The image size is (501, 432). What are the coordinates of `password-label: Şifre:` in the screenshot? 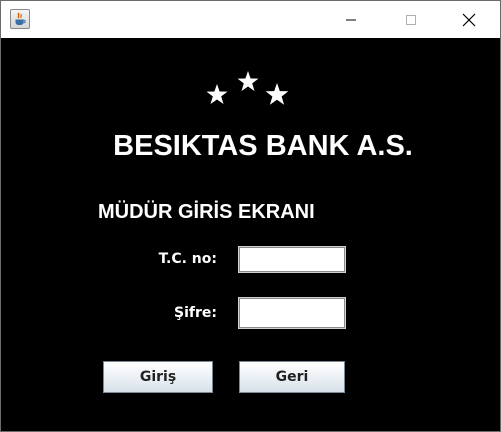 It's located at (195, 313).